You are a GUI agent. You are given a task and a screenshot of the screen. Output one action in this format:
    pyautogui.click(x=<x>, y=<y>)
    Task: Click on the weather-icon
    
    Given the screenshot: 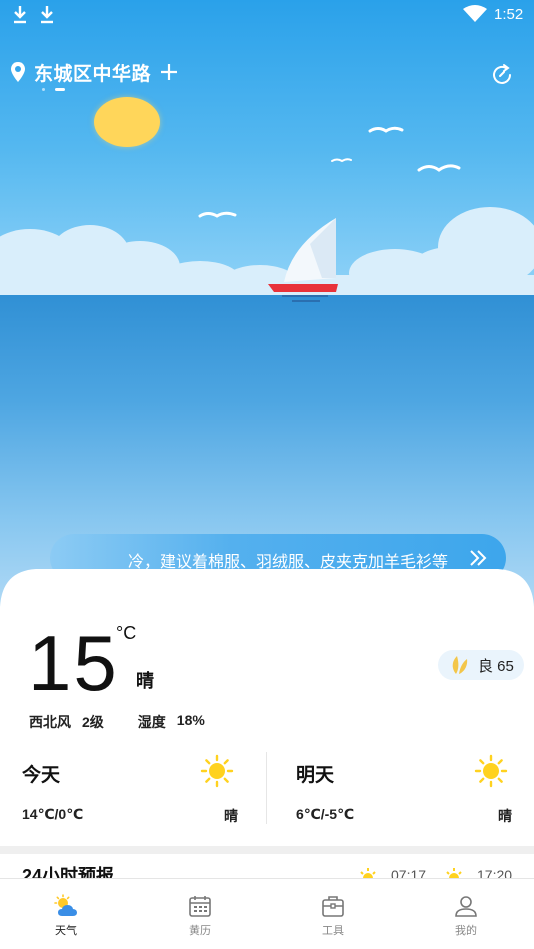 What is the action you would take?
    pyautogui.click(x=65, y=905)
    